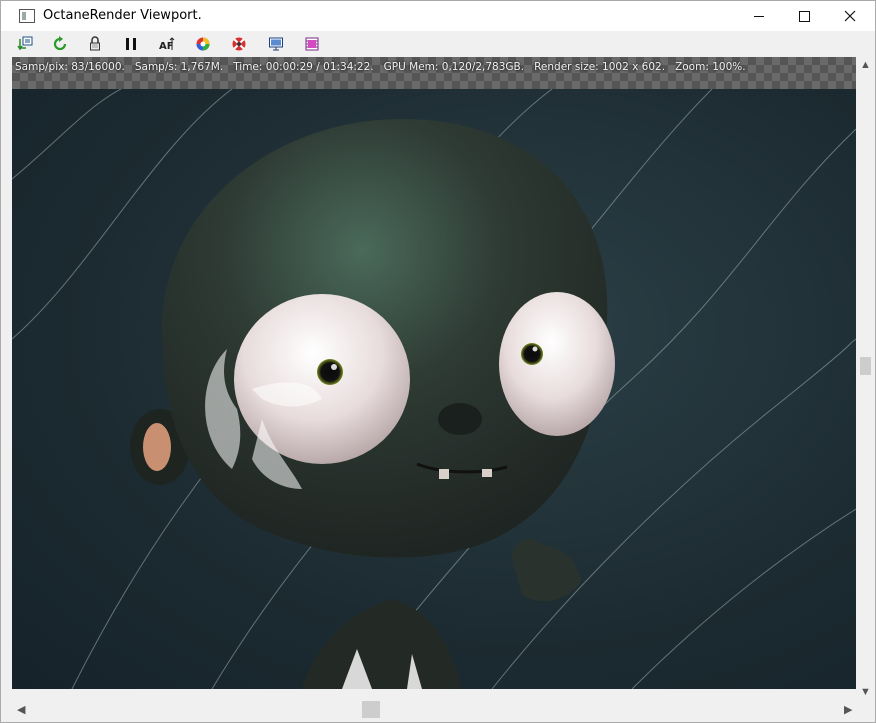 Image resolution: width=876 pixels, height=723 pixels. I want to click on autofocus-icon: AF, so click(167, 44).